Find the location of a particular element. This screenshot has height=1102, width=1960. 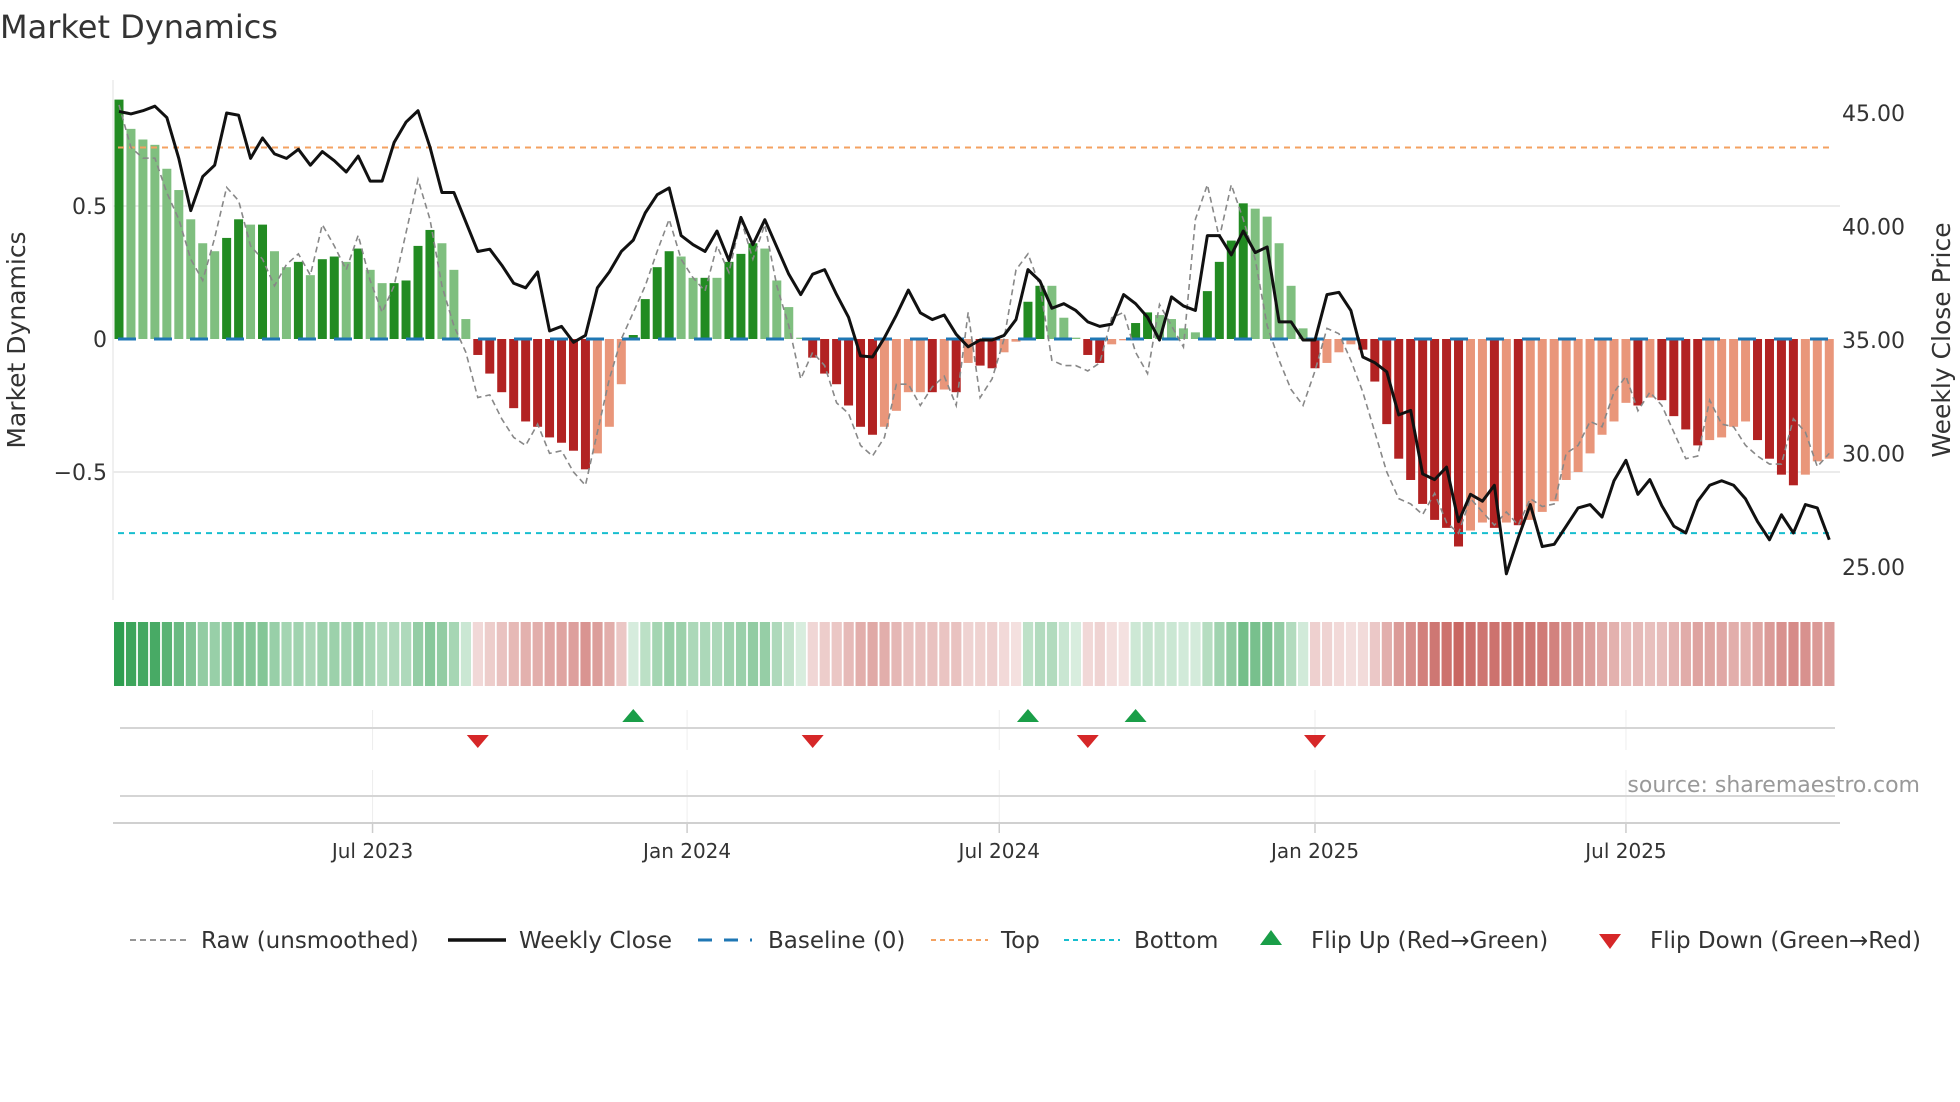

x-tick-label: Jan 2024 is located at coordinates (686, 851).